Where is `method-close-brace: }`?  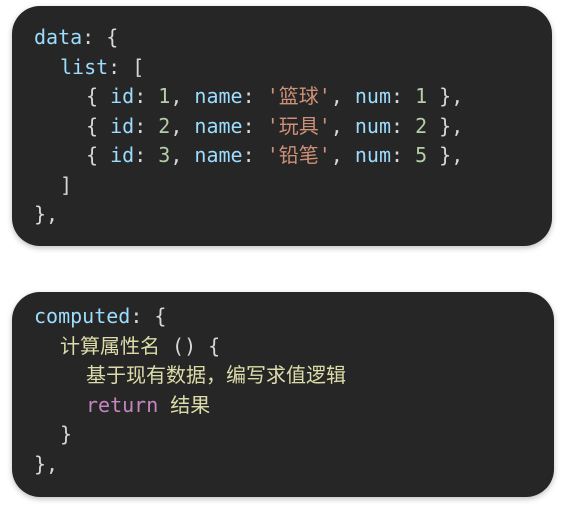 method-close-brace: } is located at coordinates (66, 434).